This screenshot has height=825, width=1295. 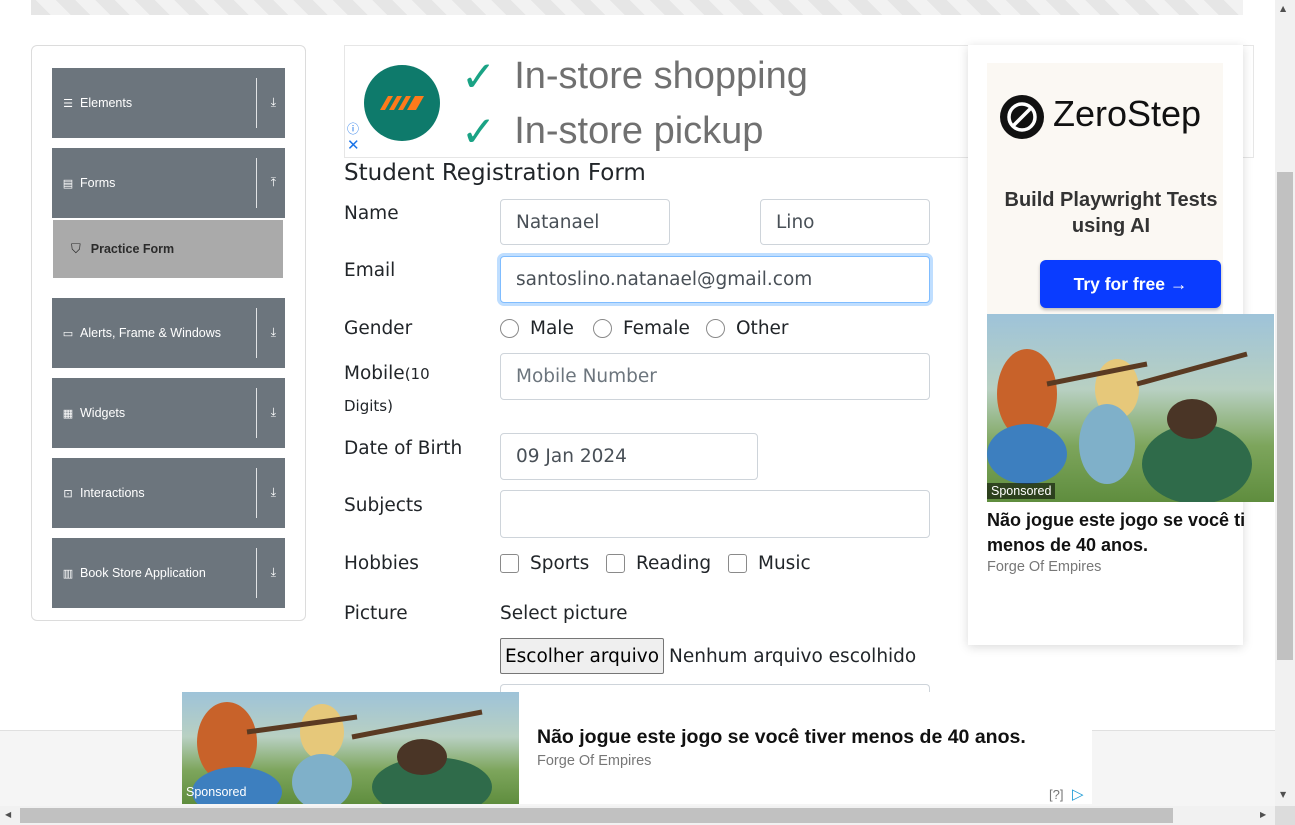 I want to click on picture-label: Picture, so click(x=376, y=613).